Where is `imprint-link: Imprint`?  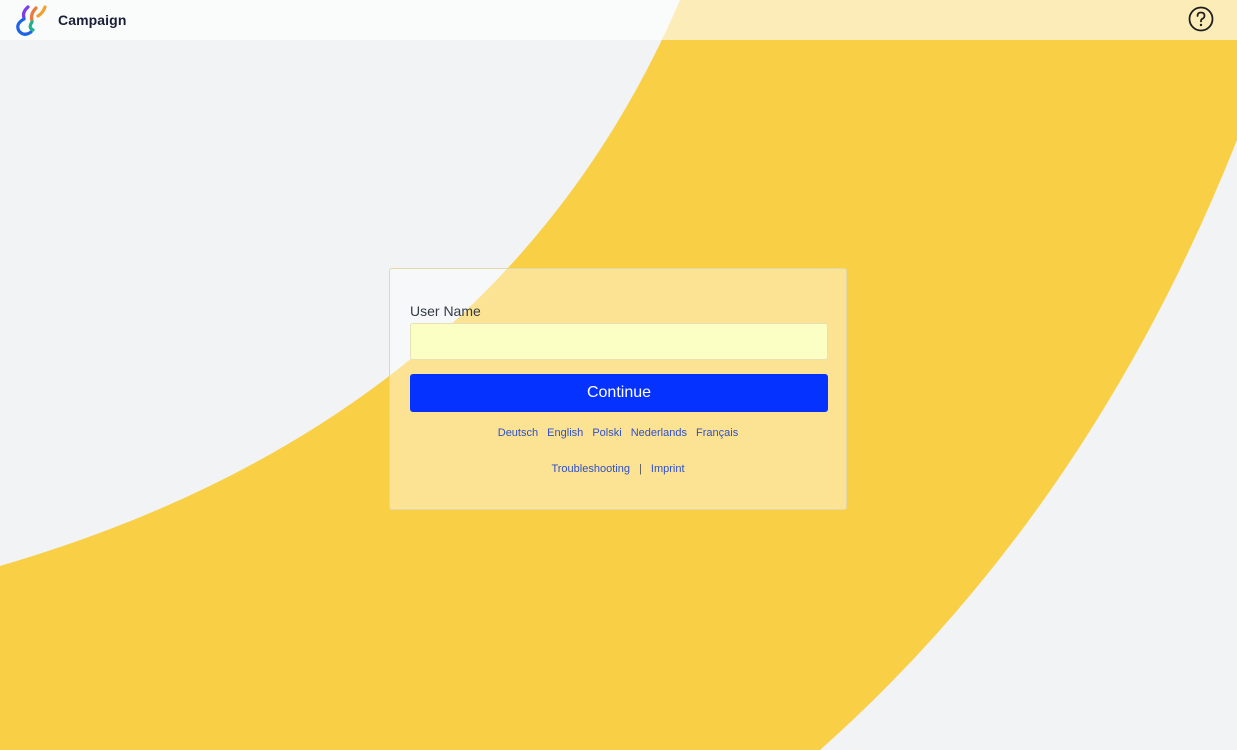
imprint-link: Imprint is located at coordinates (668, 469).